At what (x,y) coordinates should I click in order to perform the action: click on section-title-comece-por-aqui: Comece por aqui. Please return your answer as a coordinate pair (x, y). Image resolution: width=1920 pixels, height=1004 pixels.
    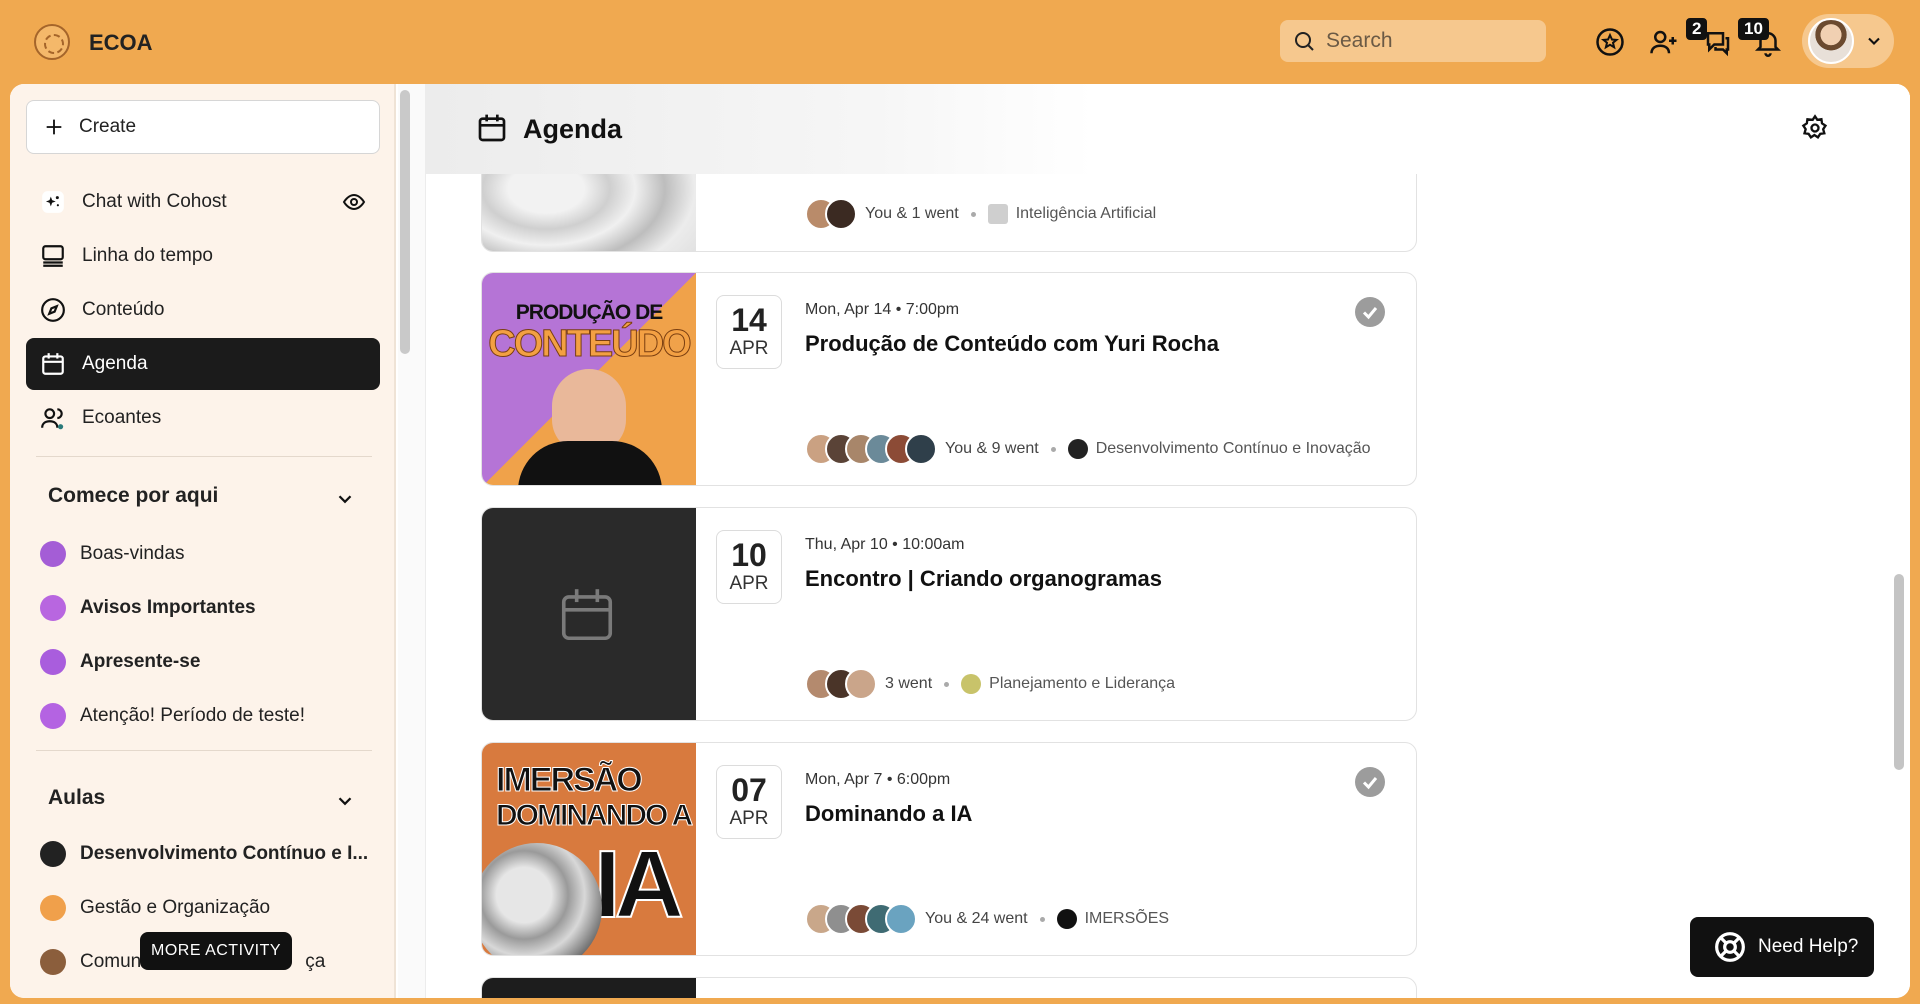
    Looking at the image, I should click on (133, 496).